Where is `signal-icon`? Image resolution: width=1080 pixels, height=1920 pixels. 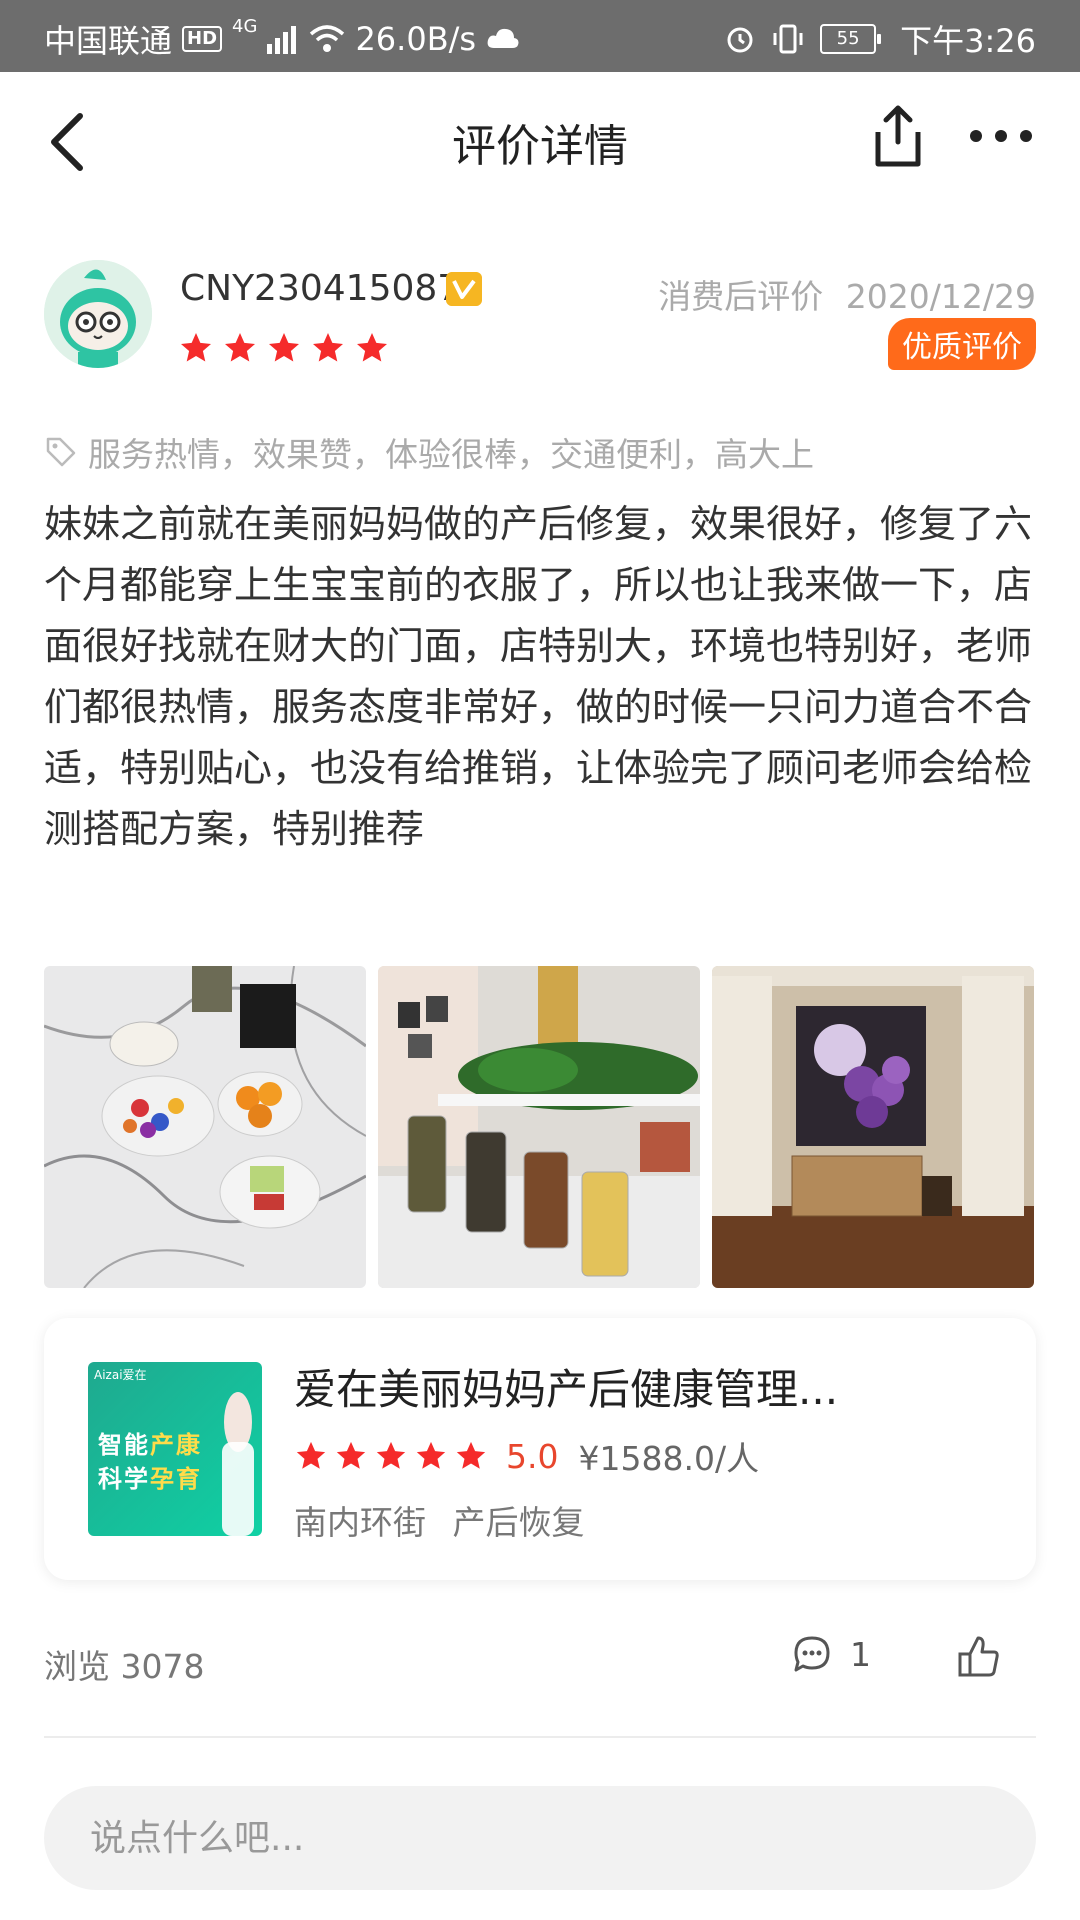 signal-icon is located at coordinates (282, 40).